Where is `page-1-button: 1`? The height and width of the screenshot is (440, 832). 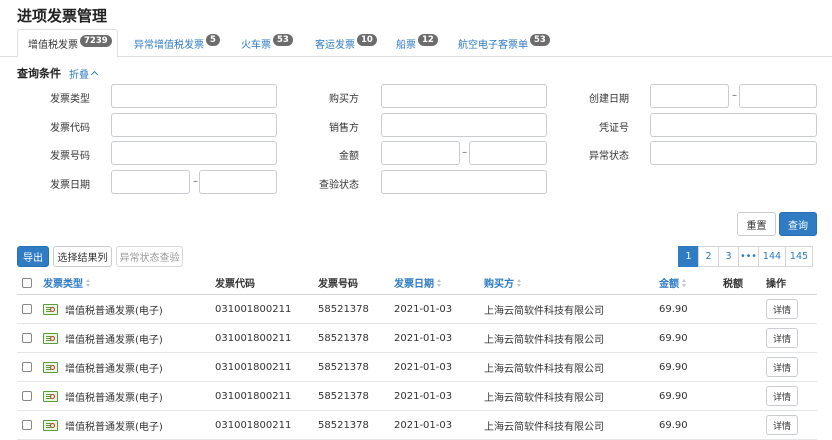
page-1-button: 1 is located at coordinates (688, 256).